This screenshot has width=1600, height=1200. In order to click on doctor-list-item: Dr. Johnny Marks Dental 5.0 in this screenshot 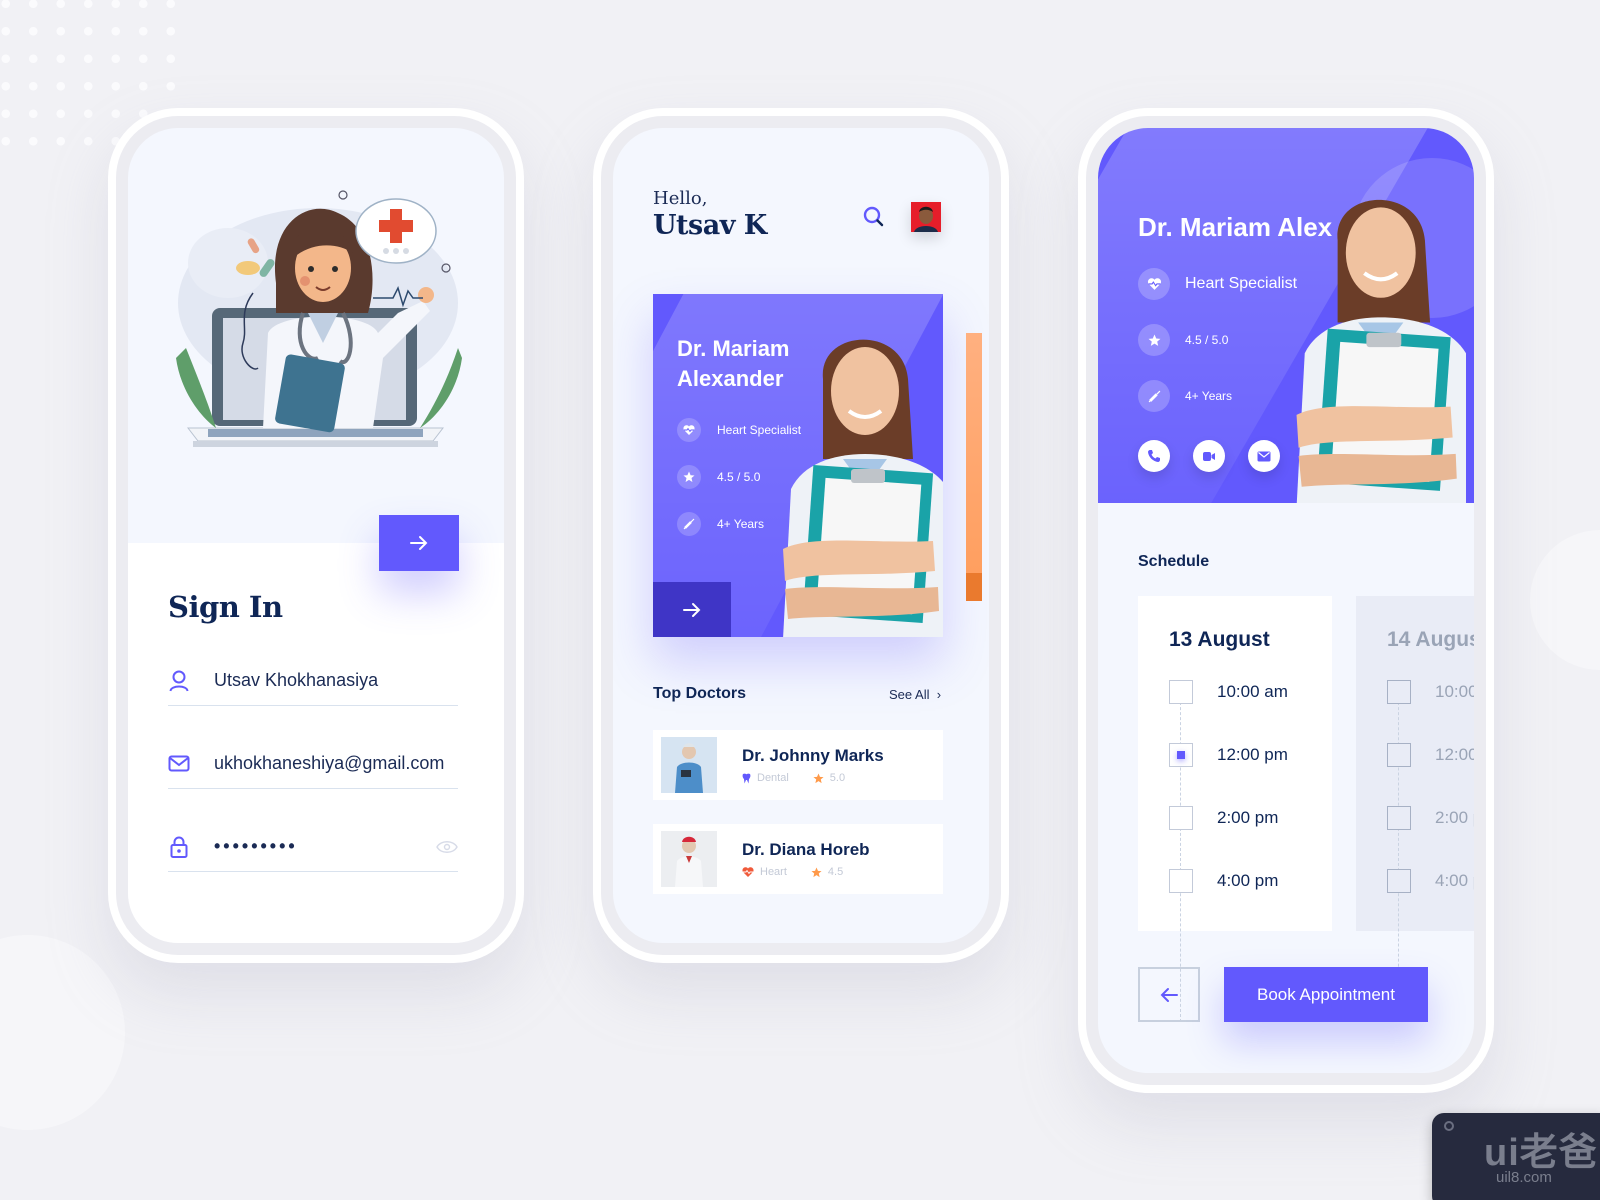, I will do `click(798, 765)`.